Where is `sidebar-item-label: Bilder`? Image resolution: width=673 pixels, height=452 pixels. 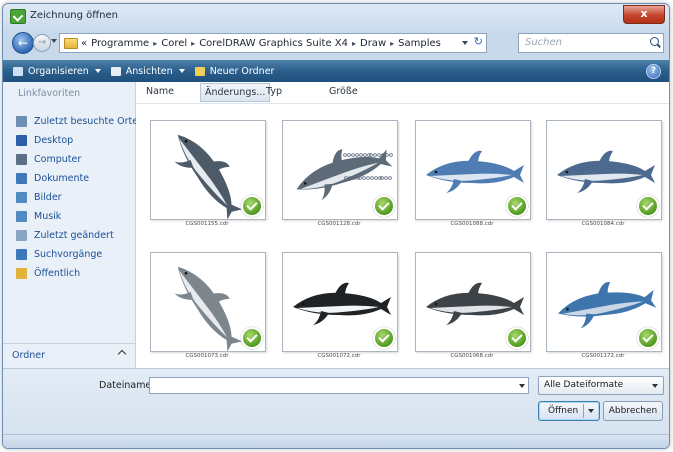
sidebar-item-label: Bilder is located at coordinates (48, 197).